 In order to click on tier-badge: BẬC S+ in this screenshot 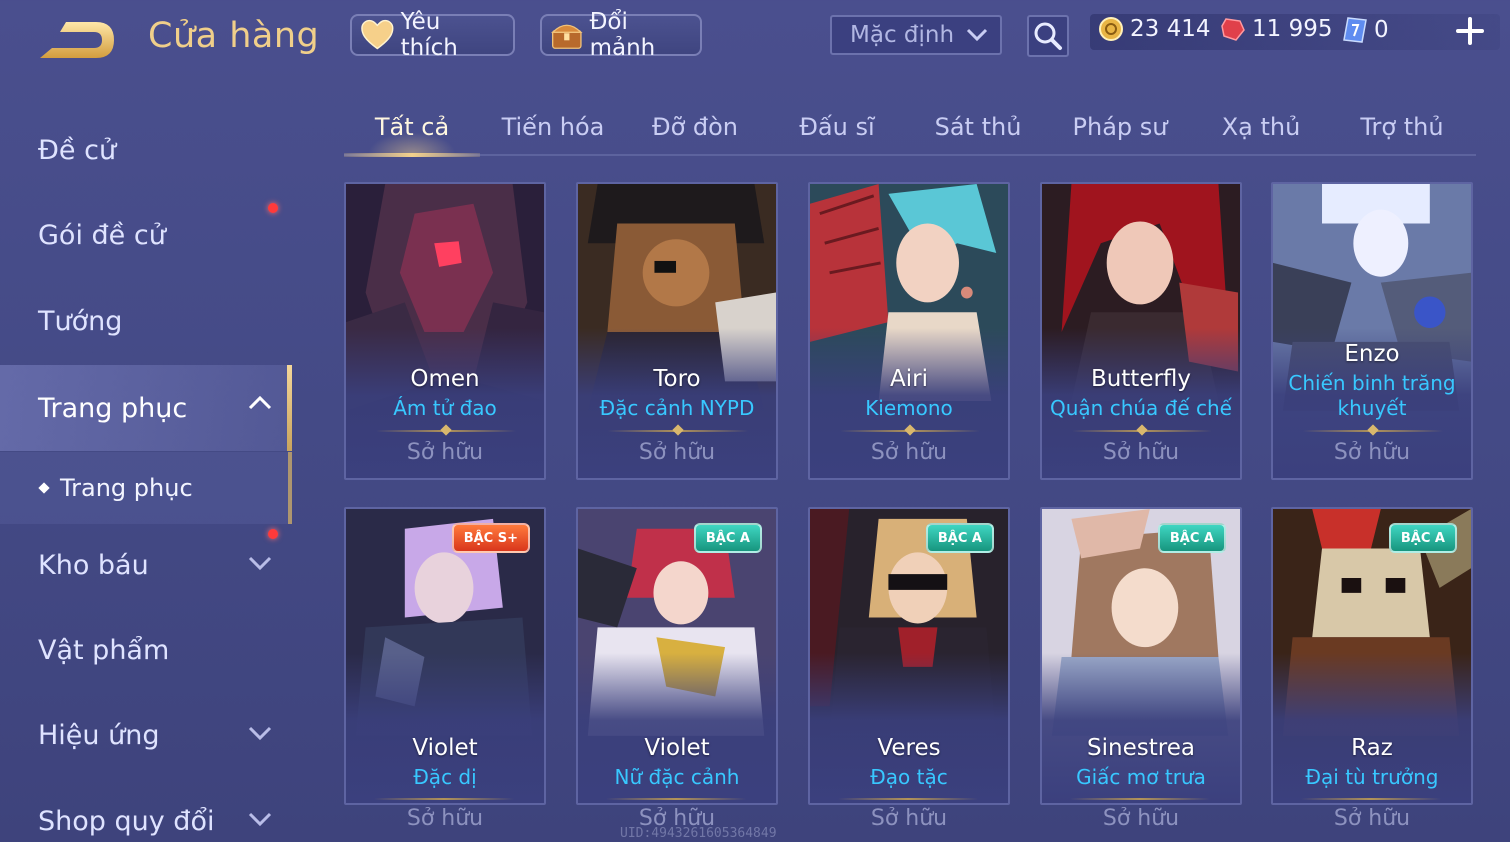, I will do `click(490, 538)`.